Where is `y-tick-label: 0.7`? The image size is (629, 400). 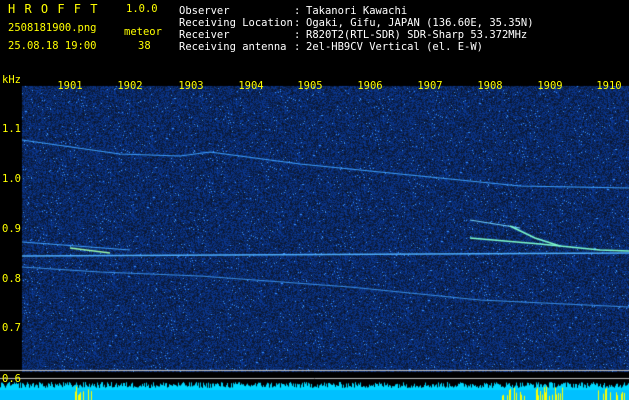 y-tick-label: 0.7 is located at coordinates (11, 328).